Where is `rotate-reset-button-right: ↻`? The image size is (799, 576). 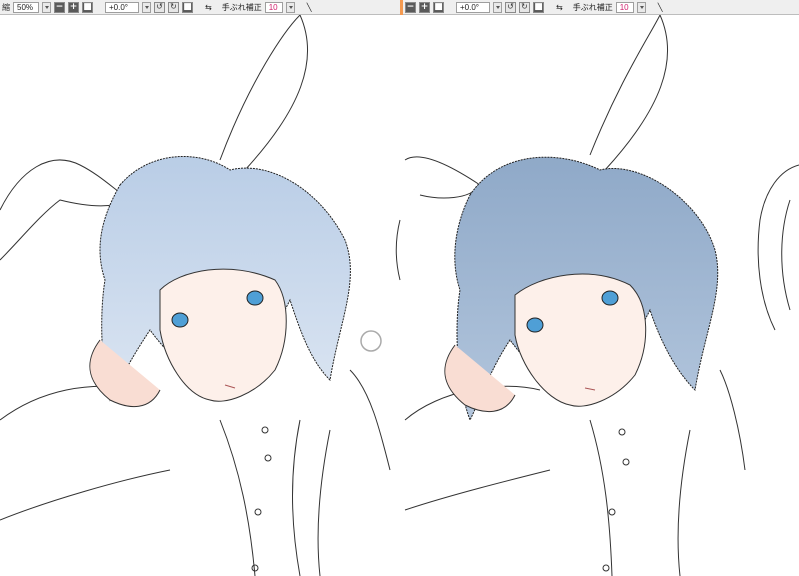 rotate-reset-button-right: ↻ is located at coordinates (524, 7).